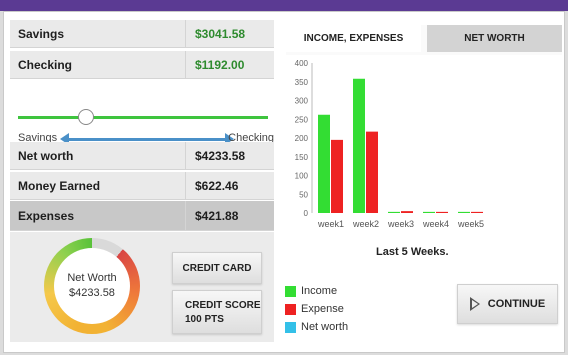  Describe the element at coordinates (290, 327) in the screenshot. I see `legend-swatch-net-worth` at that location.